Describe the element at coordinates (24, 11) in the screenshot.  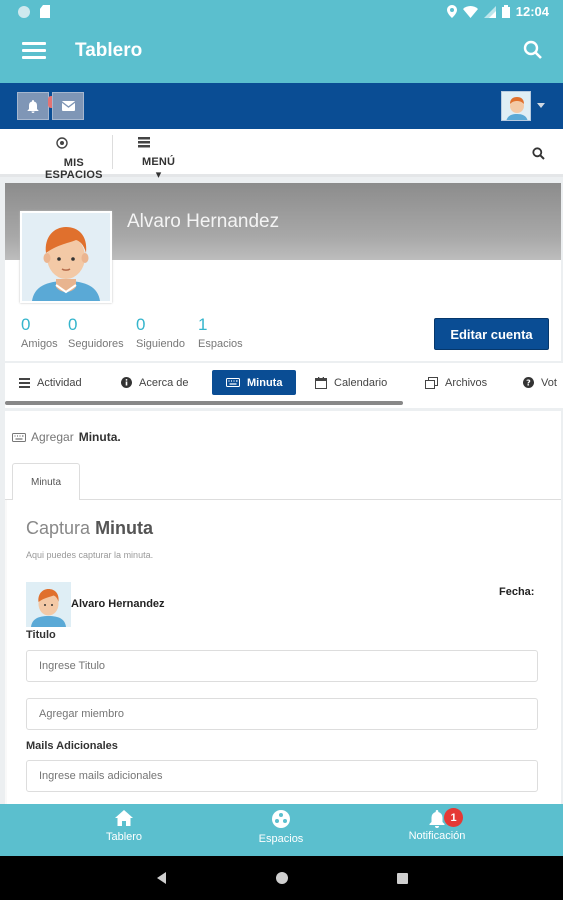
I see `status-circle-icon` at that location.